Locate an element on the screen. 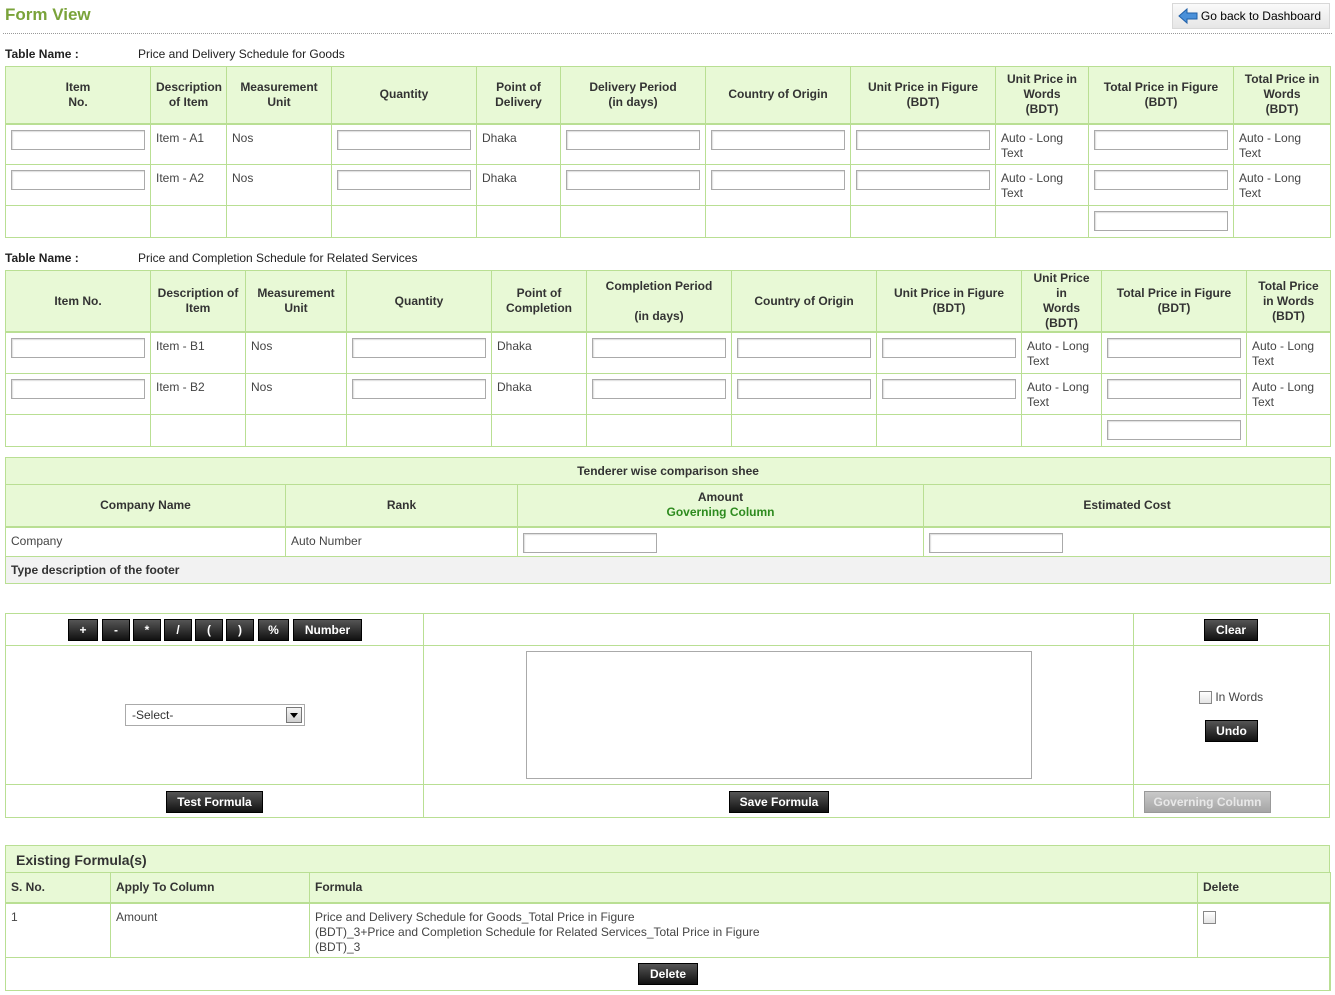  number-button: Number is located at coordinates (327, 630).